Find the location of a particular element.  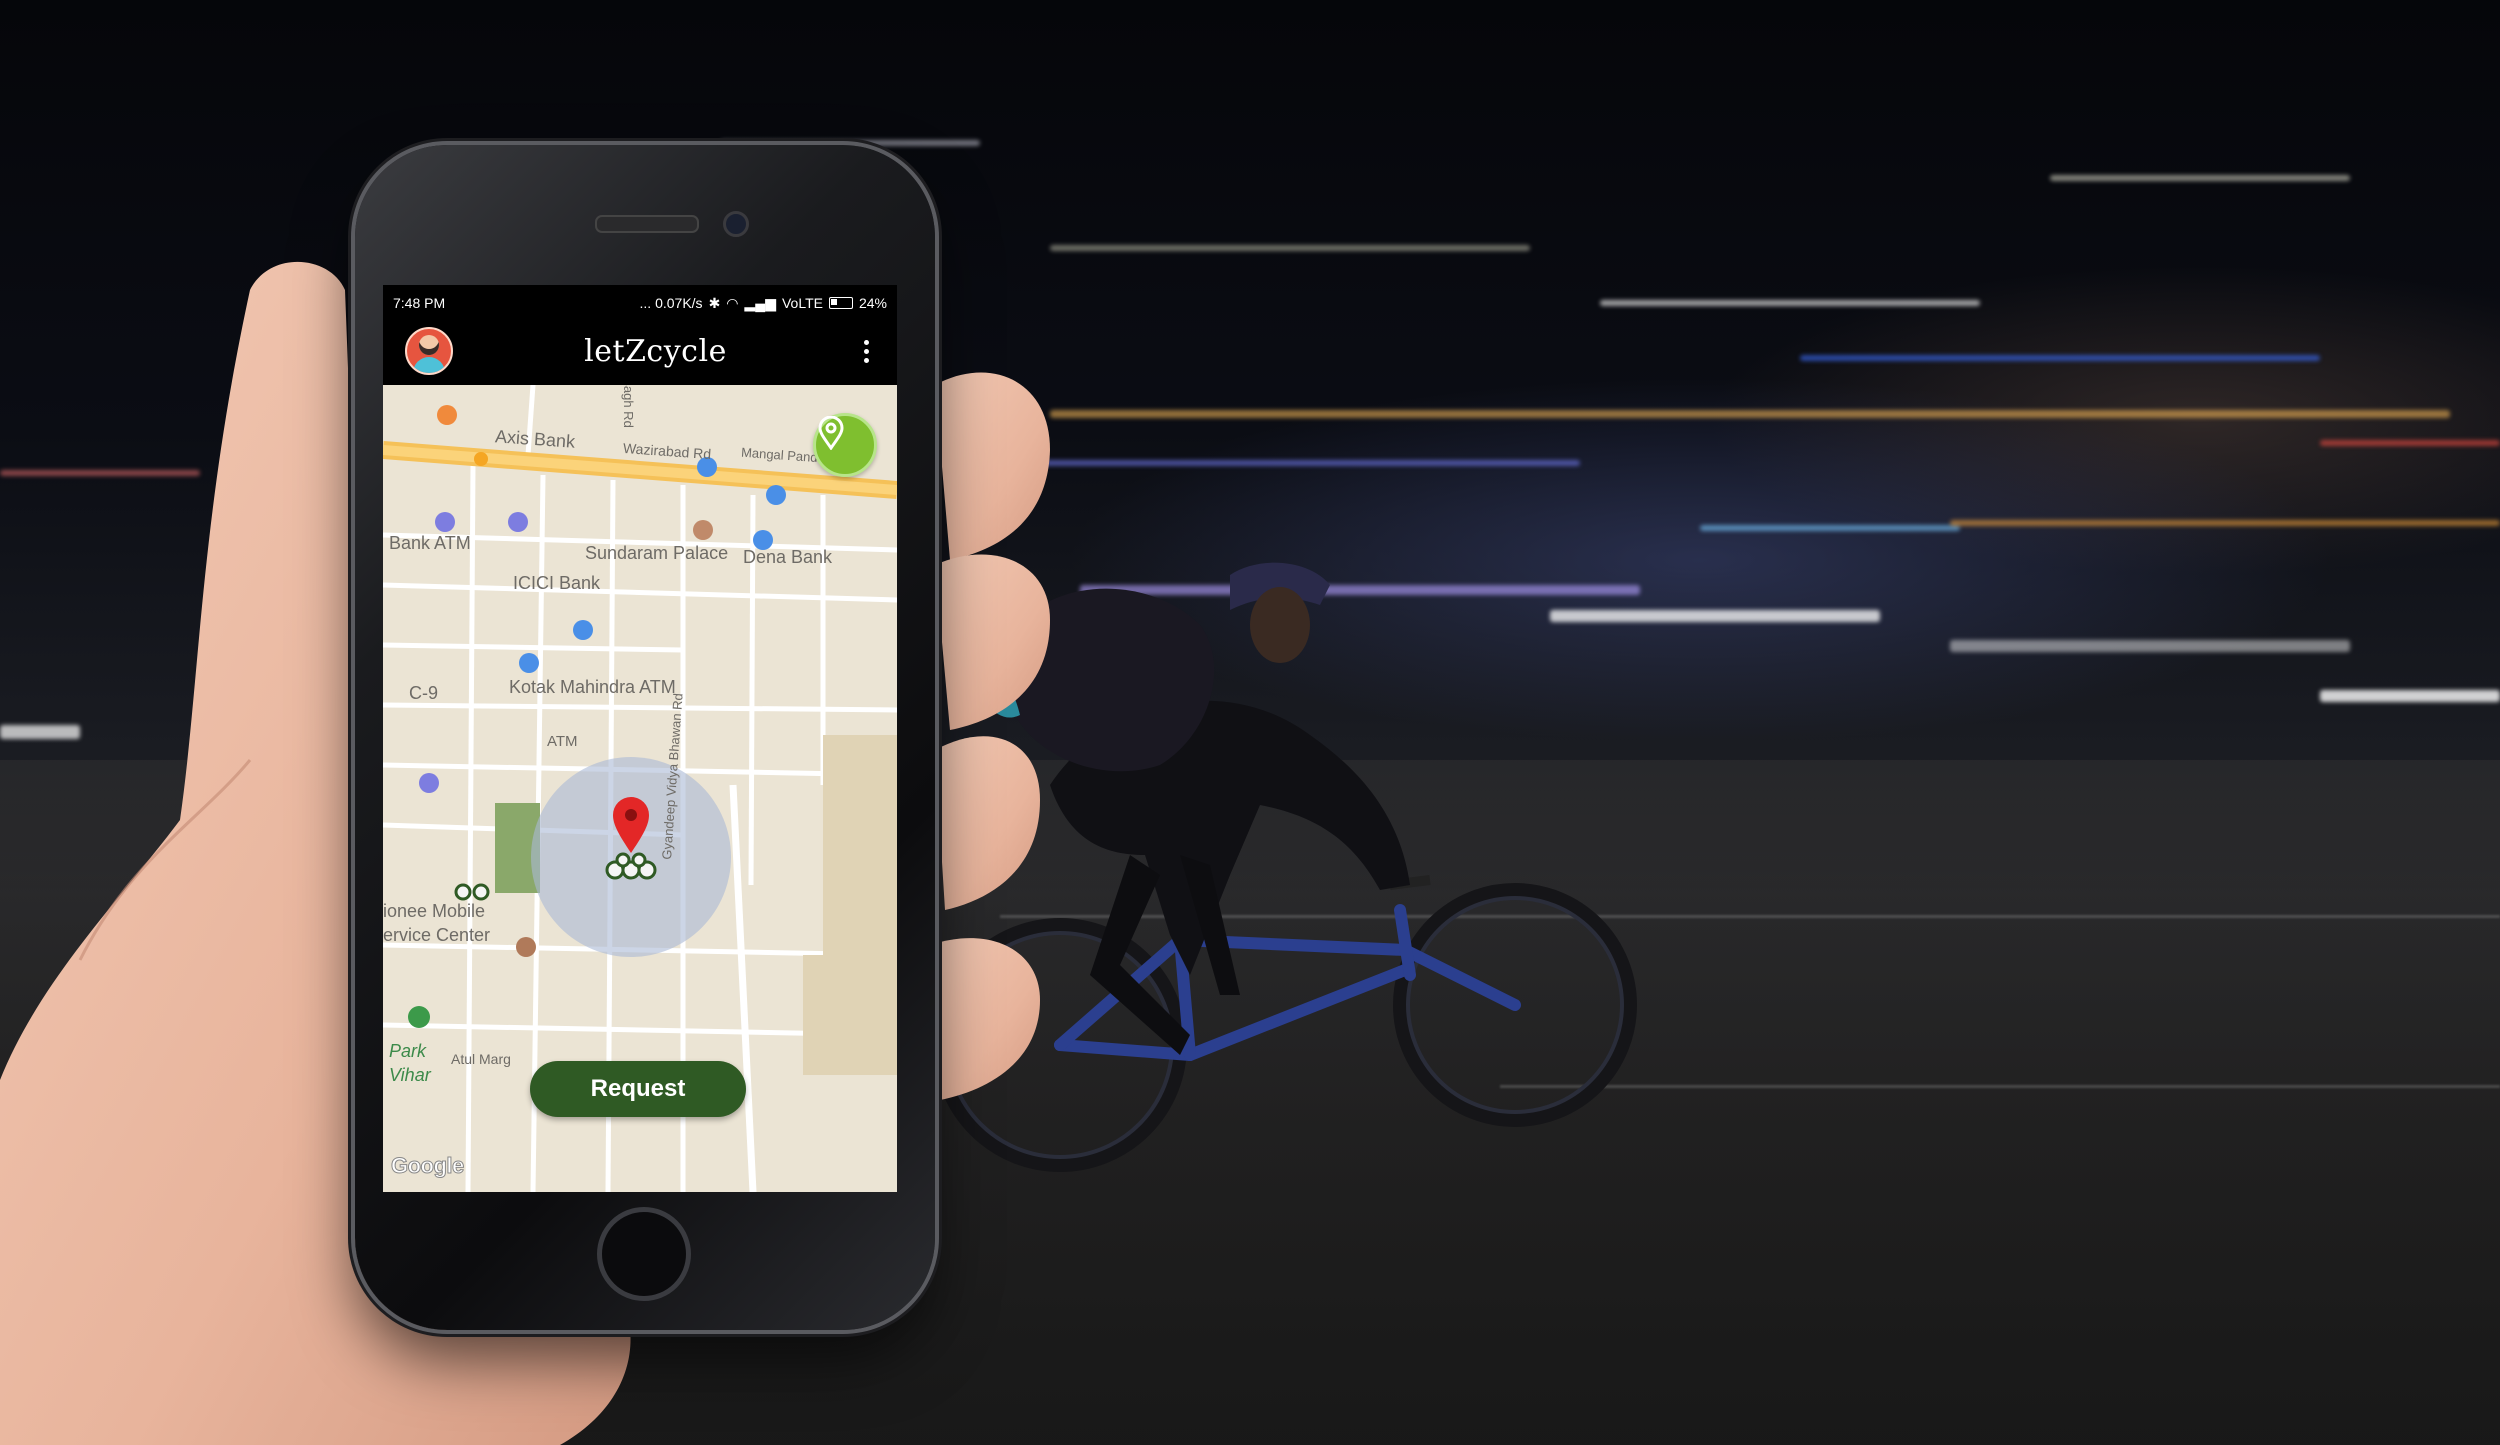

bluetooth-icon: ✱ is located at coordinates (714, 302).